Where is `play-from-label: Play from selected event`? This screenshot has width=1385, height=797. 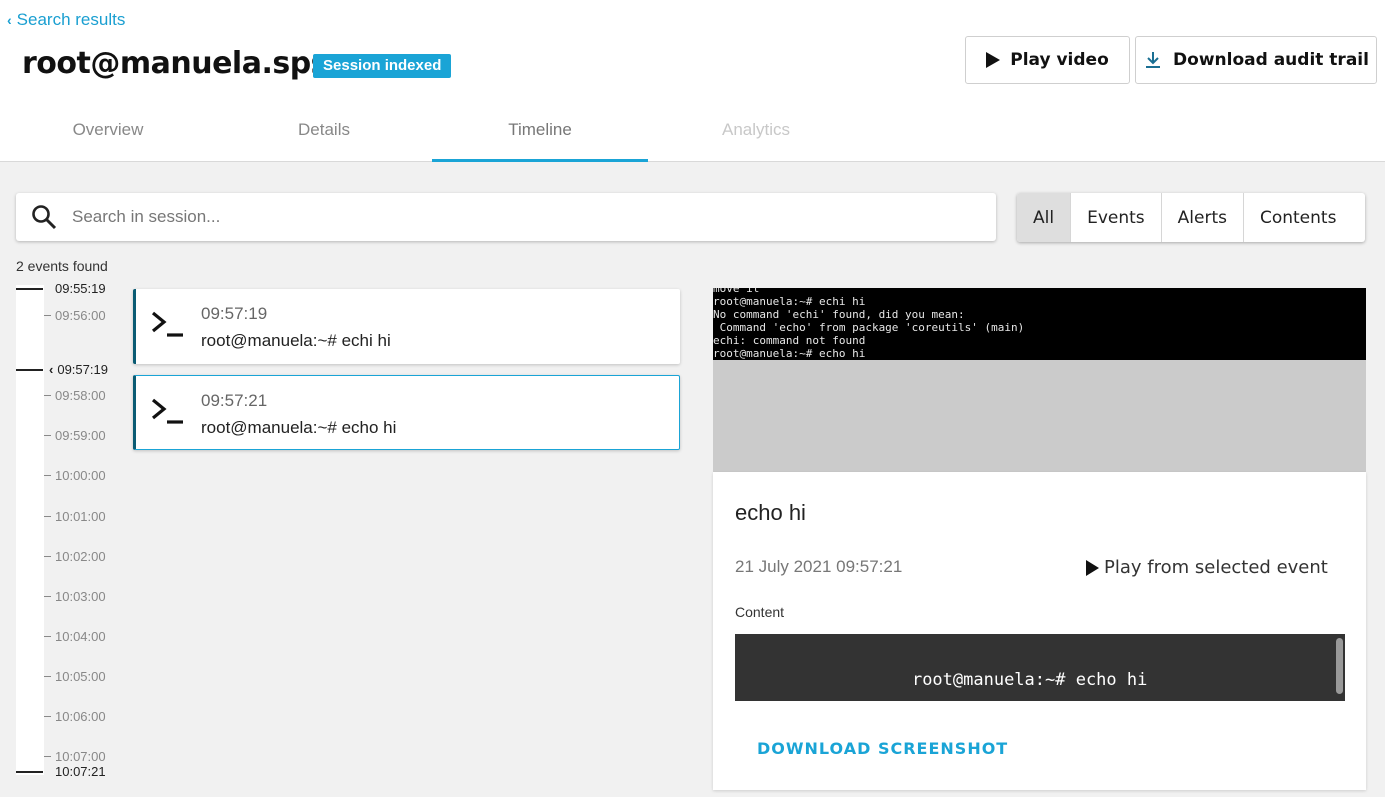
play-from-label: Play from selected event is located at coordinates (1216, 567).